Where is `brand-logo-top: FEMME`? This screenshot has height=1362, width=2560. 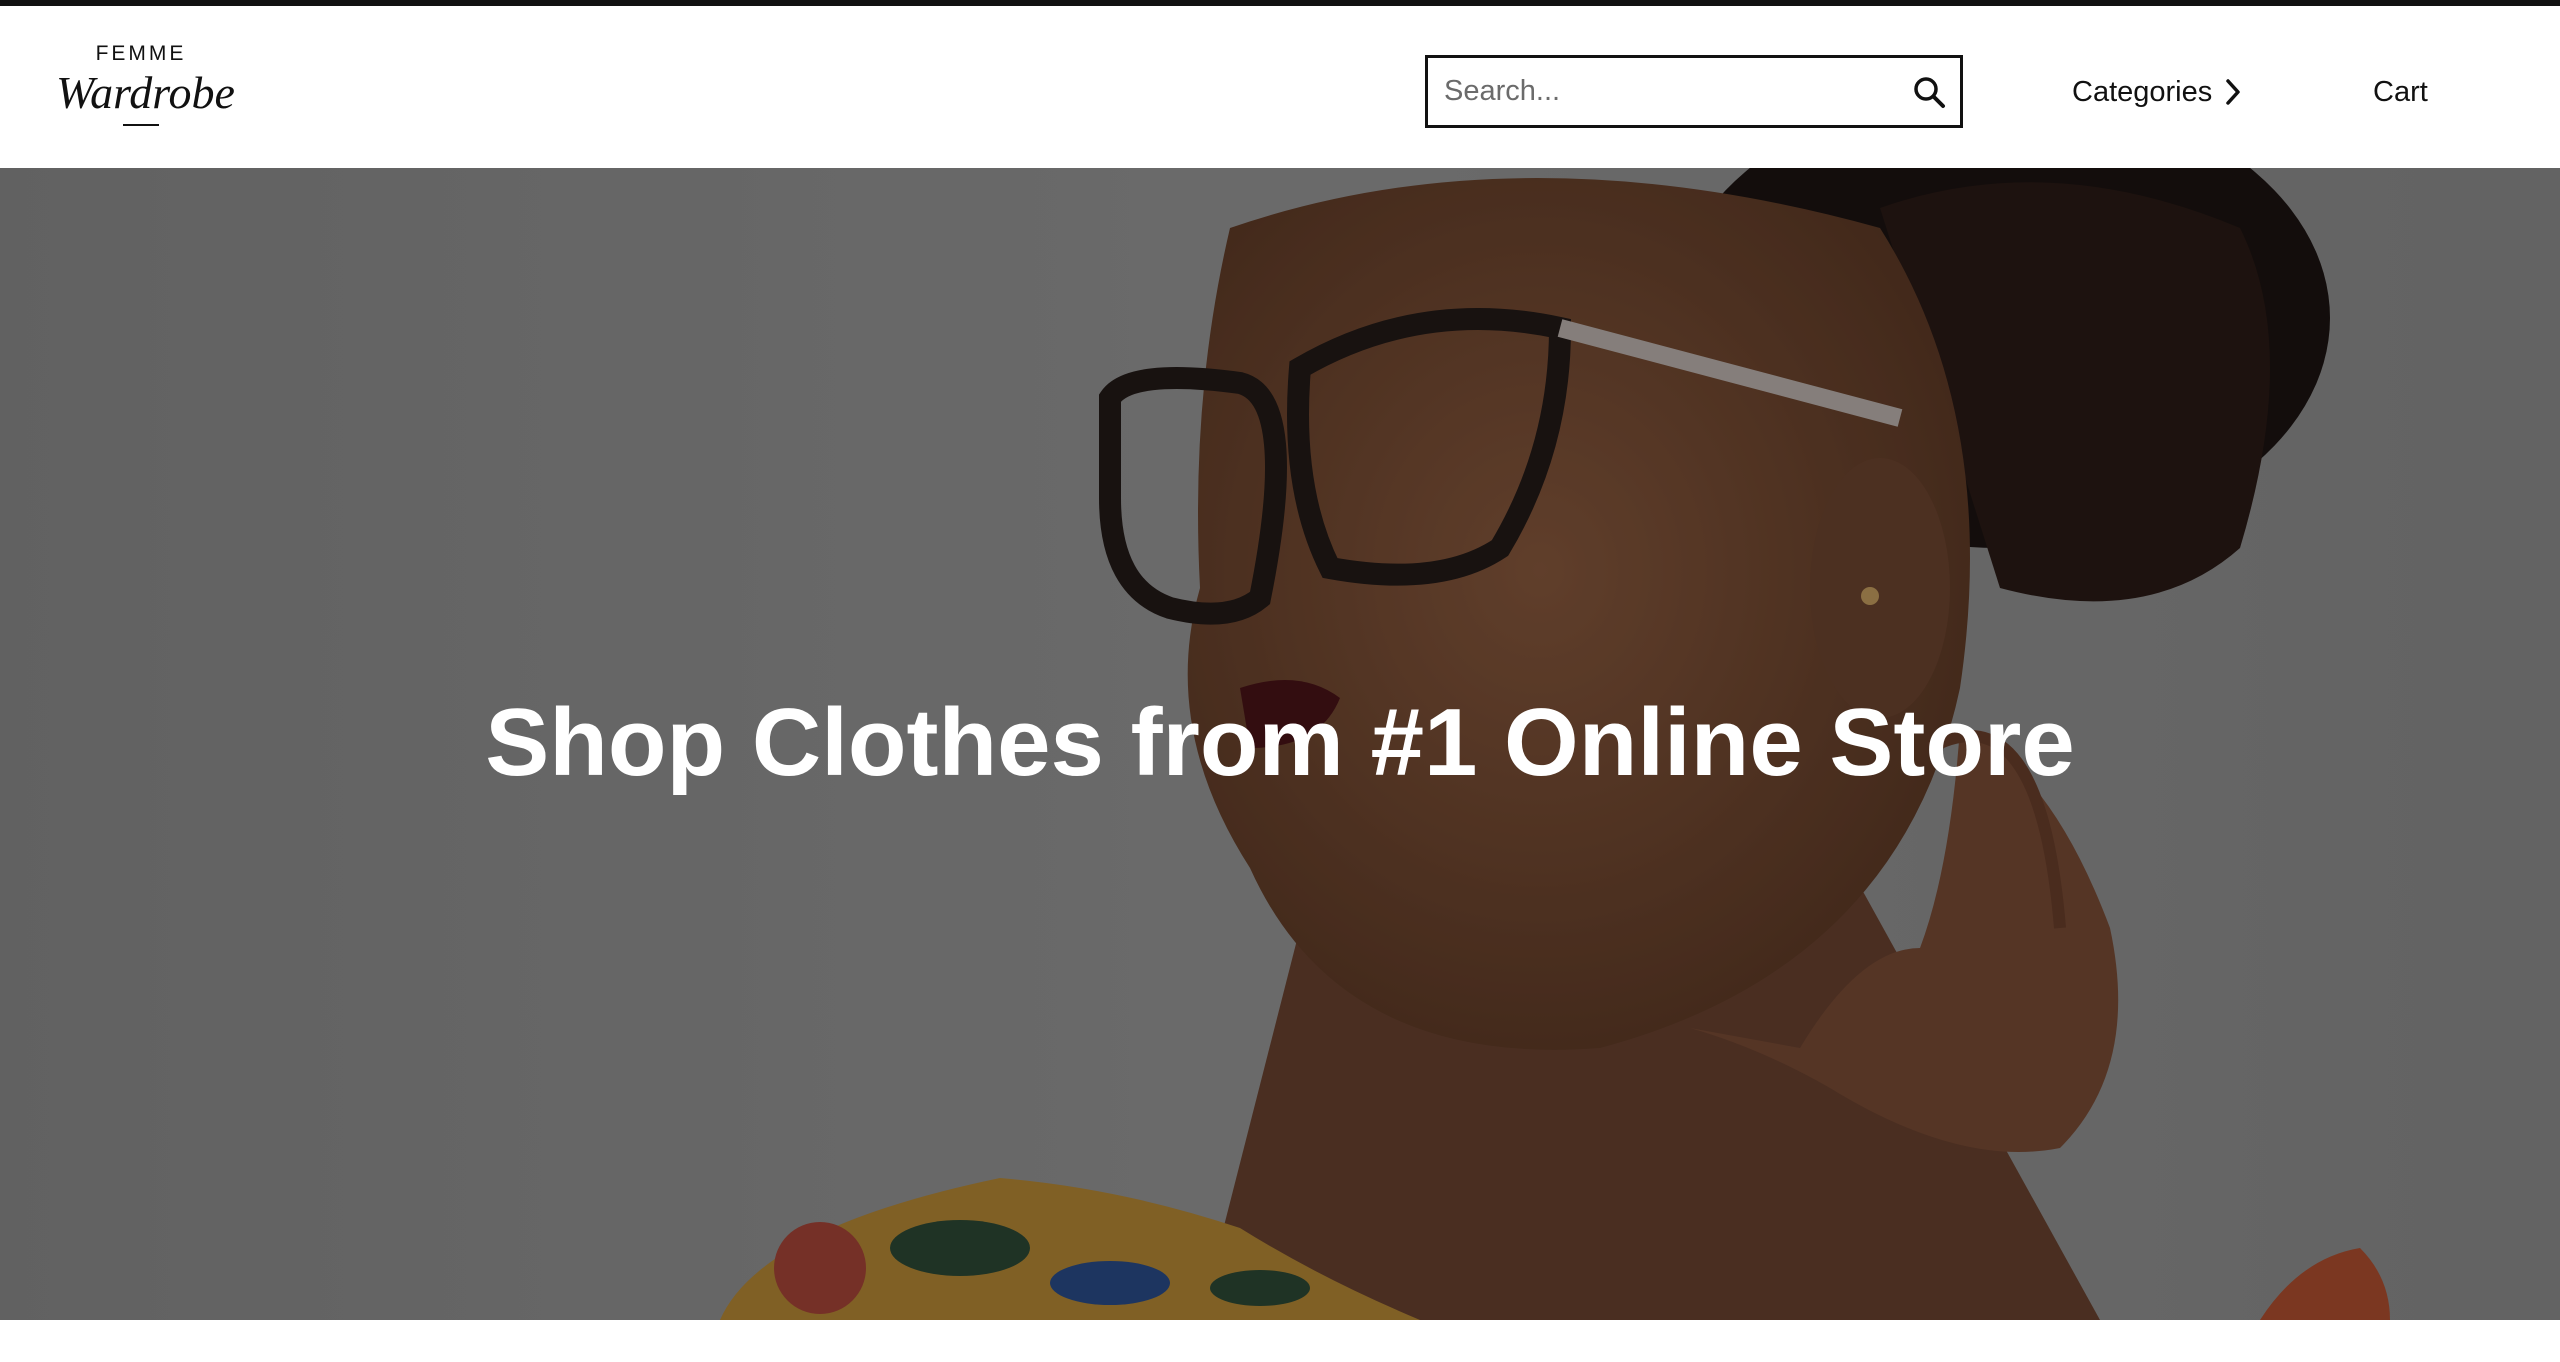 brand-logo-top: FEMME is located at coordinates (141, 53).